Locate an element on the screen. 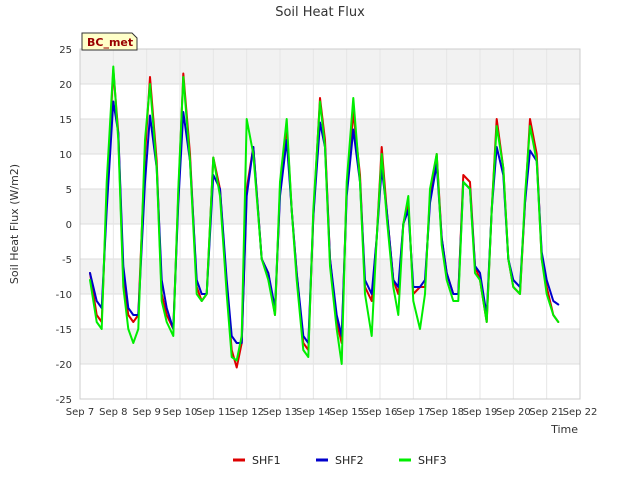 Image resolution: width=640 pixels, height=480 pixels. site-badge-label: BC_met is located at coordinates (110, 42).